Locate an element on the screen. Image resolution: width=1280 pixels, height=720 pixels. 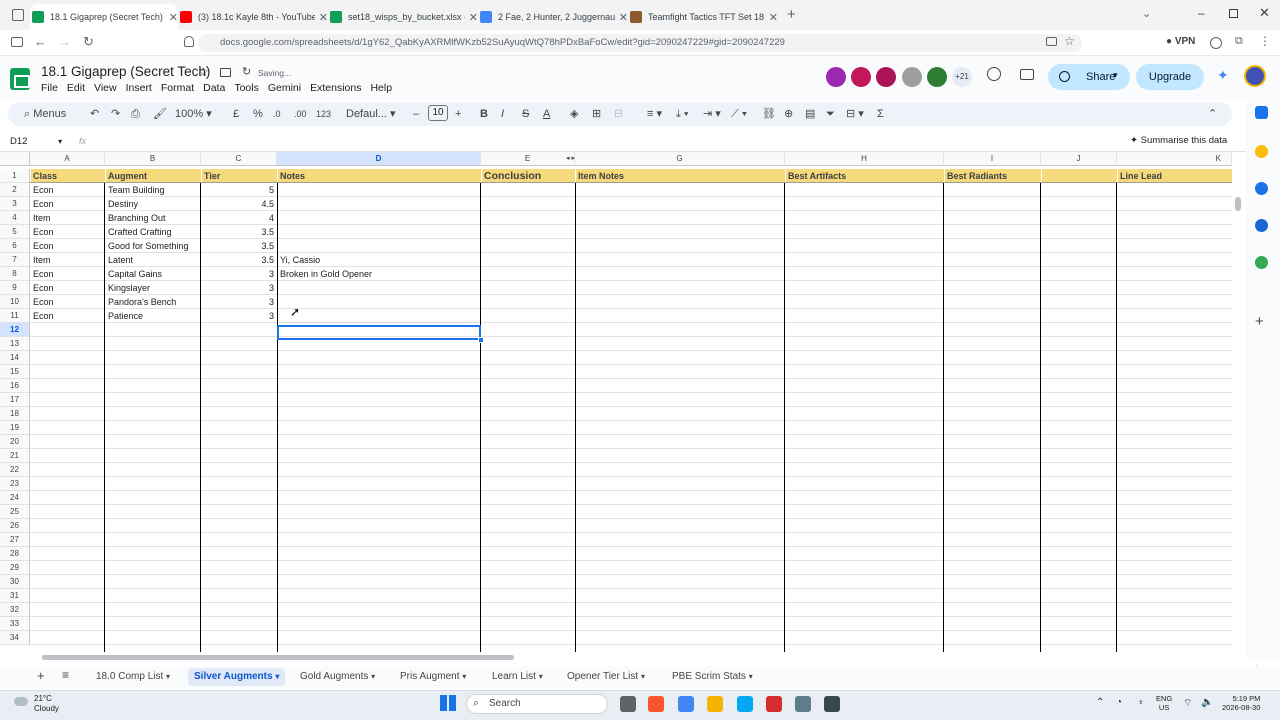
row-header: 30 is located at coordinates (15, 582).